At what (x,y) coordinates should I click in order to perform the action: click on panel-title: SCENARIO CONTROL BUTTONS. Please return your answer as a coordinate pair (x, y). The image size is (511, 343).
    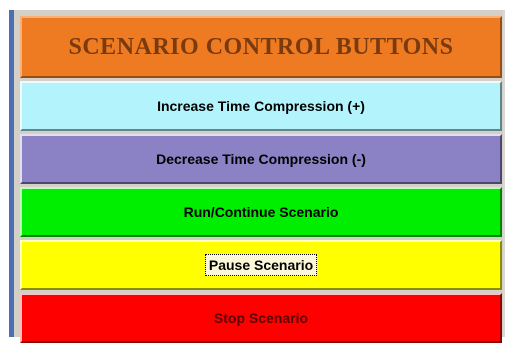
    Looking at the image, I should click on (261, 46).